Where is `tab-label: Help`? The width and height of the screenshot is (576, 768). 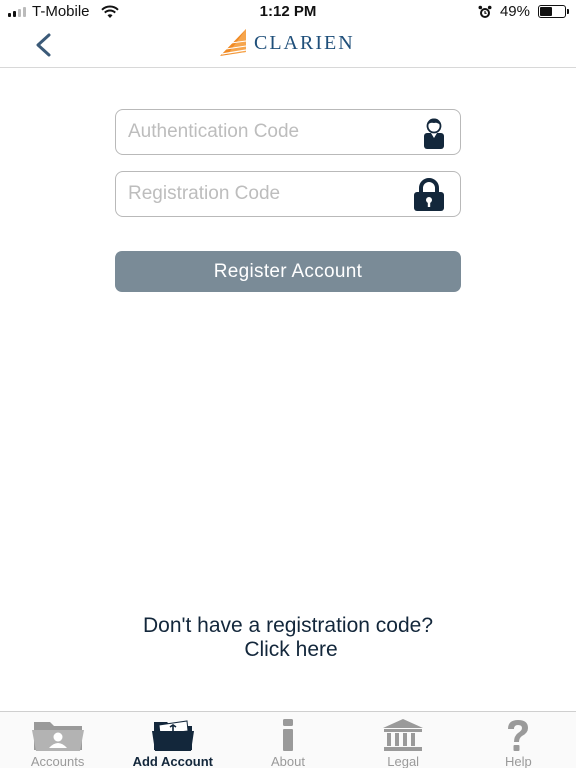
tab-label: Help is located at coordinates (518, 761).